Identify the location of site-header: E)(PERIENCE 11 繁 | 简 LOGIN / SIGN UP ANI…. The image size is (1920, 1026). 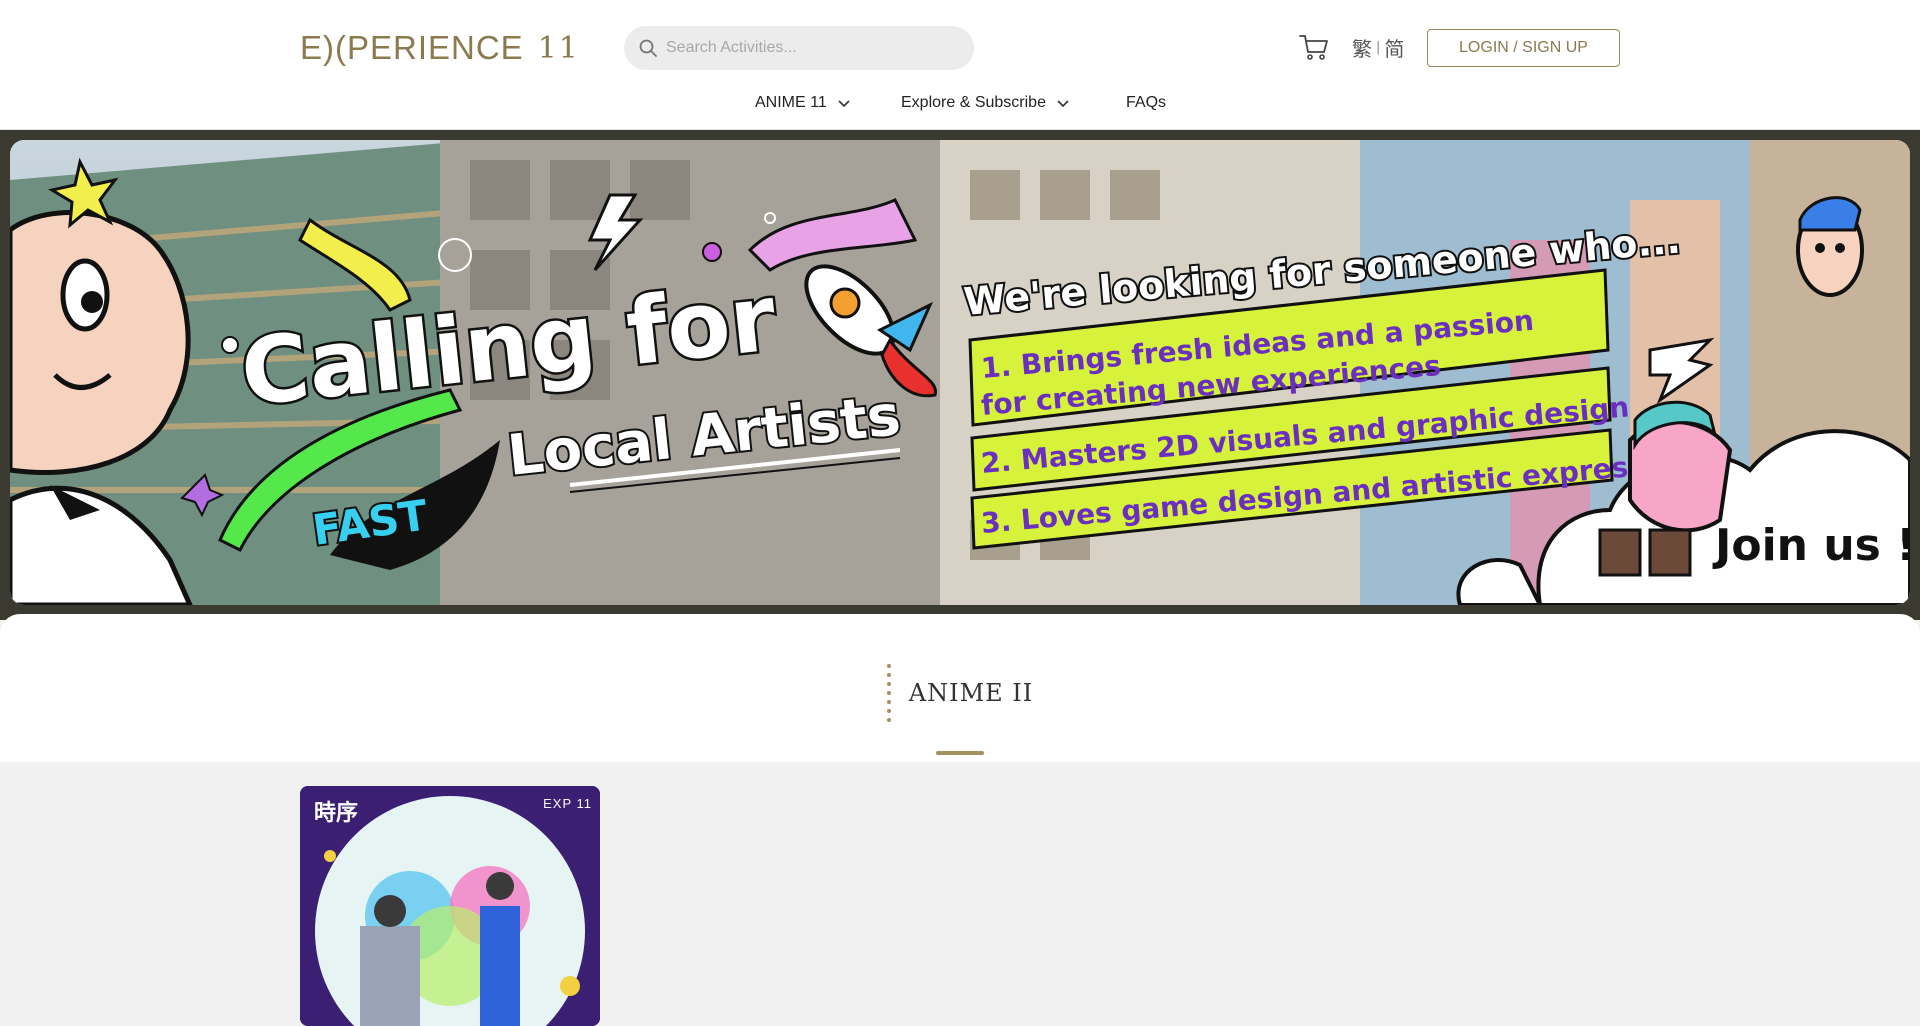
(960, 65).